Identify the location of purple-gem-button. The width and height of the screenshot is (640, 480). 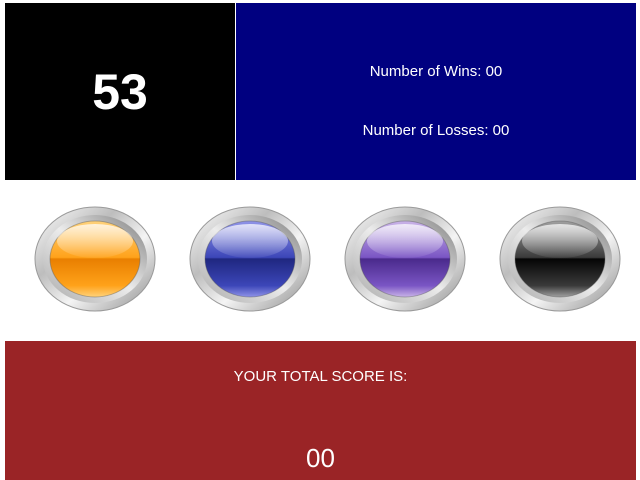
(405, 259).